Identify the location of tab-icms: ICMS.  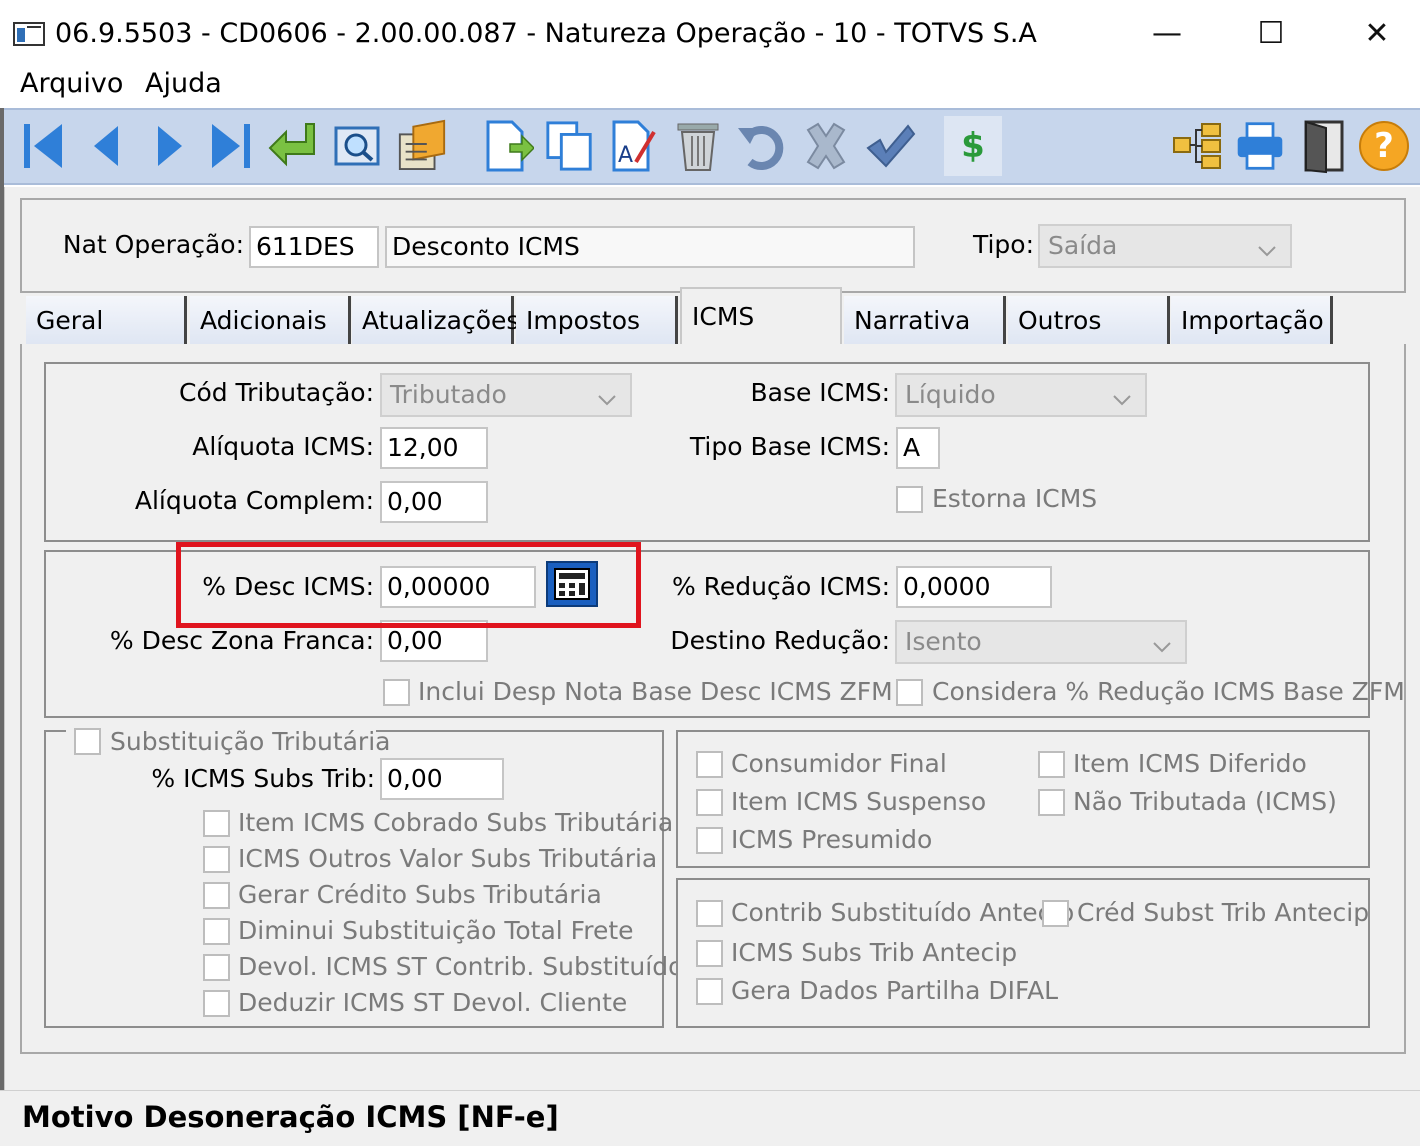
(761, 318).